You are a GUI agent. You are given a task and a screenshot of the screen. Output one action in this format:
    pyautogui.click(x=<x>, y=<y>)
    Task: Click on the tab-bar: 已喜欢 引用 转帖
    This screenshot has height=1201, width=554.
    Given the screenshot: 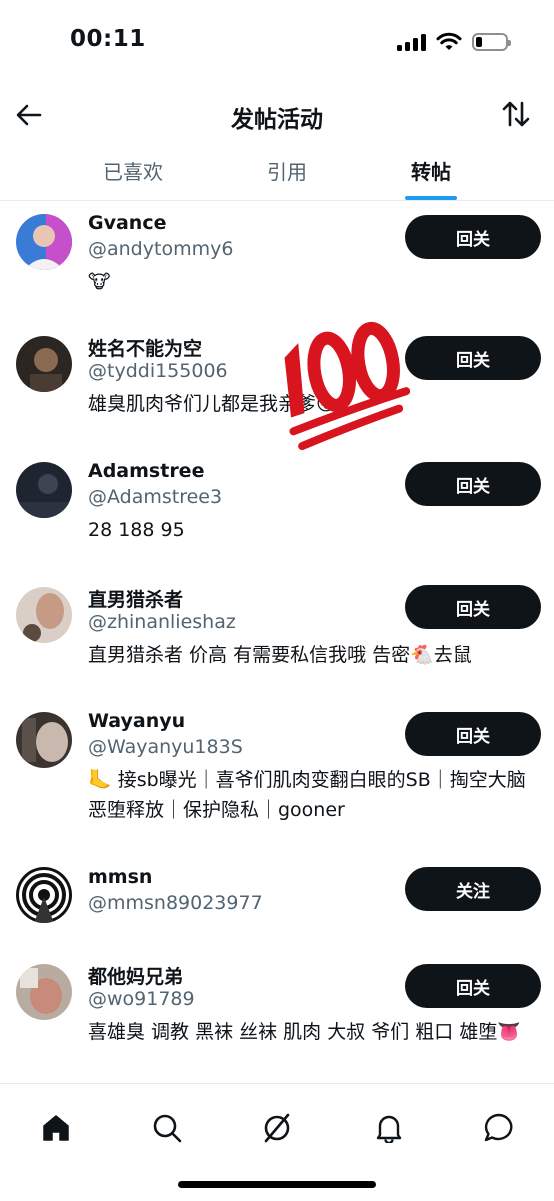 What is the action you would take?
    pyautogui.click(x=277, y=173)
    